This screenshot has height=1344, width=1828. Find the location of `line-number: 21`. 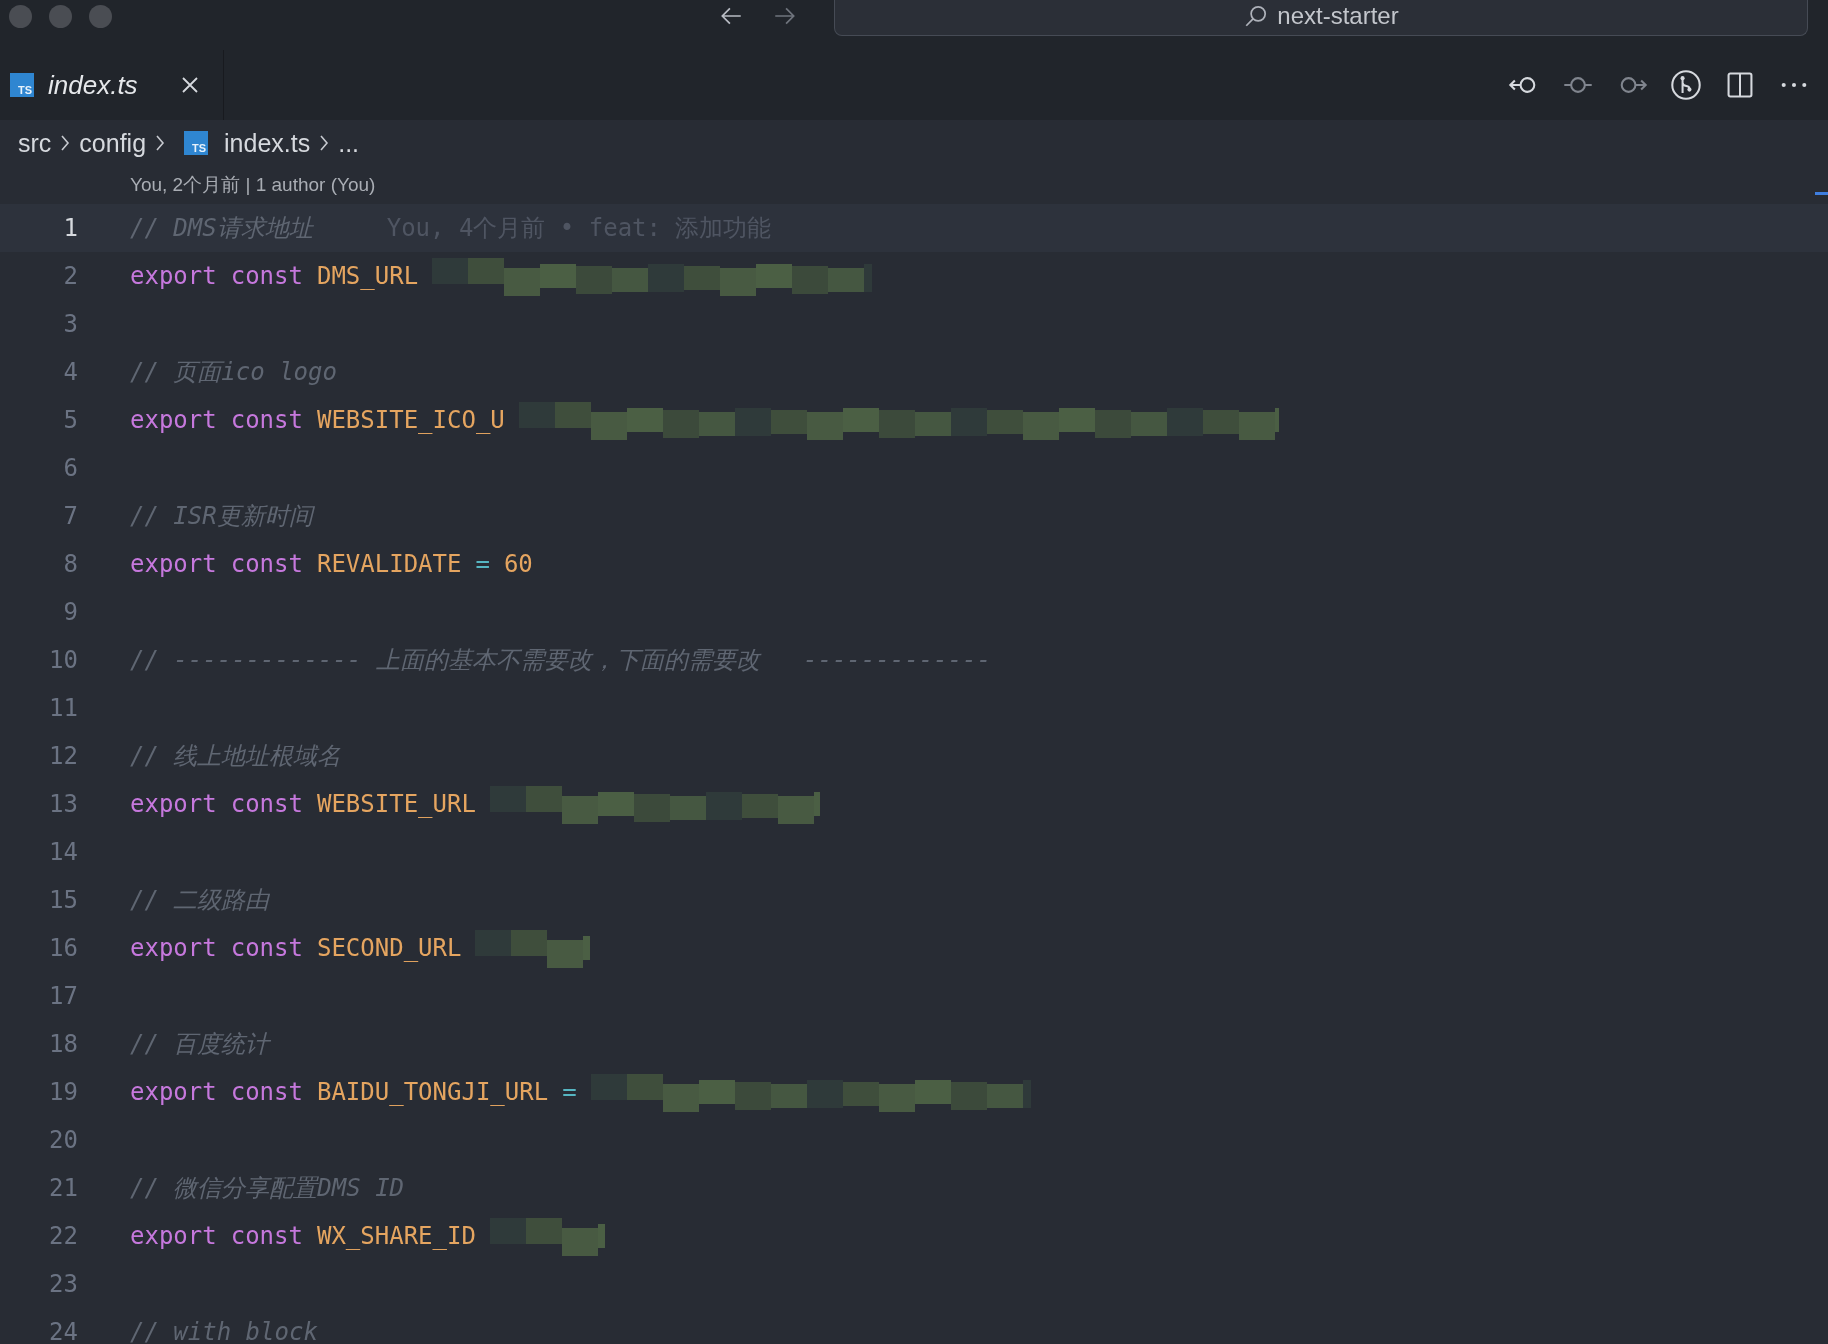

line-number: 21 is located at coordinates (63, 1188).